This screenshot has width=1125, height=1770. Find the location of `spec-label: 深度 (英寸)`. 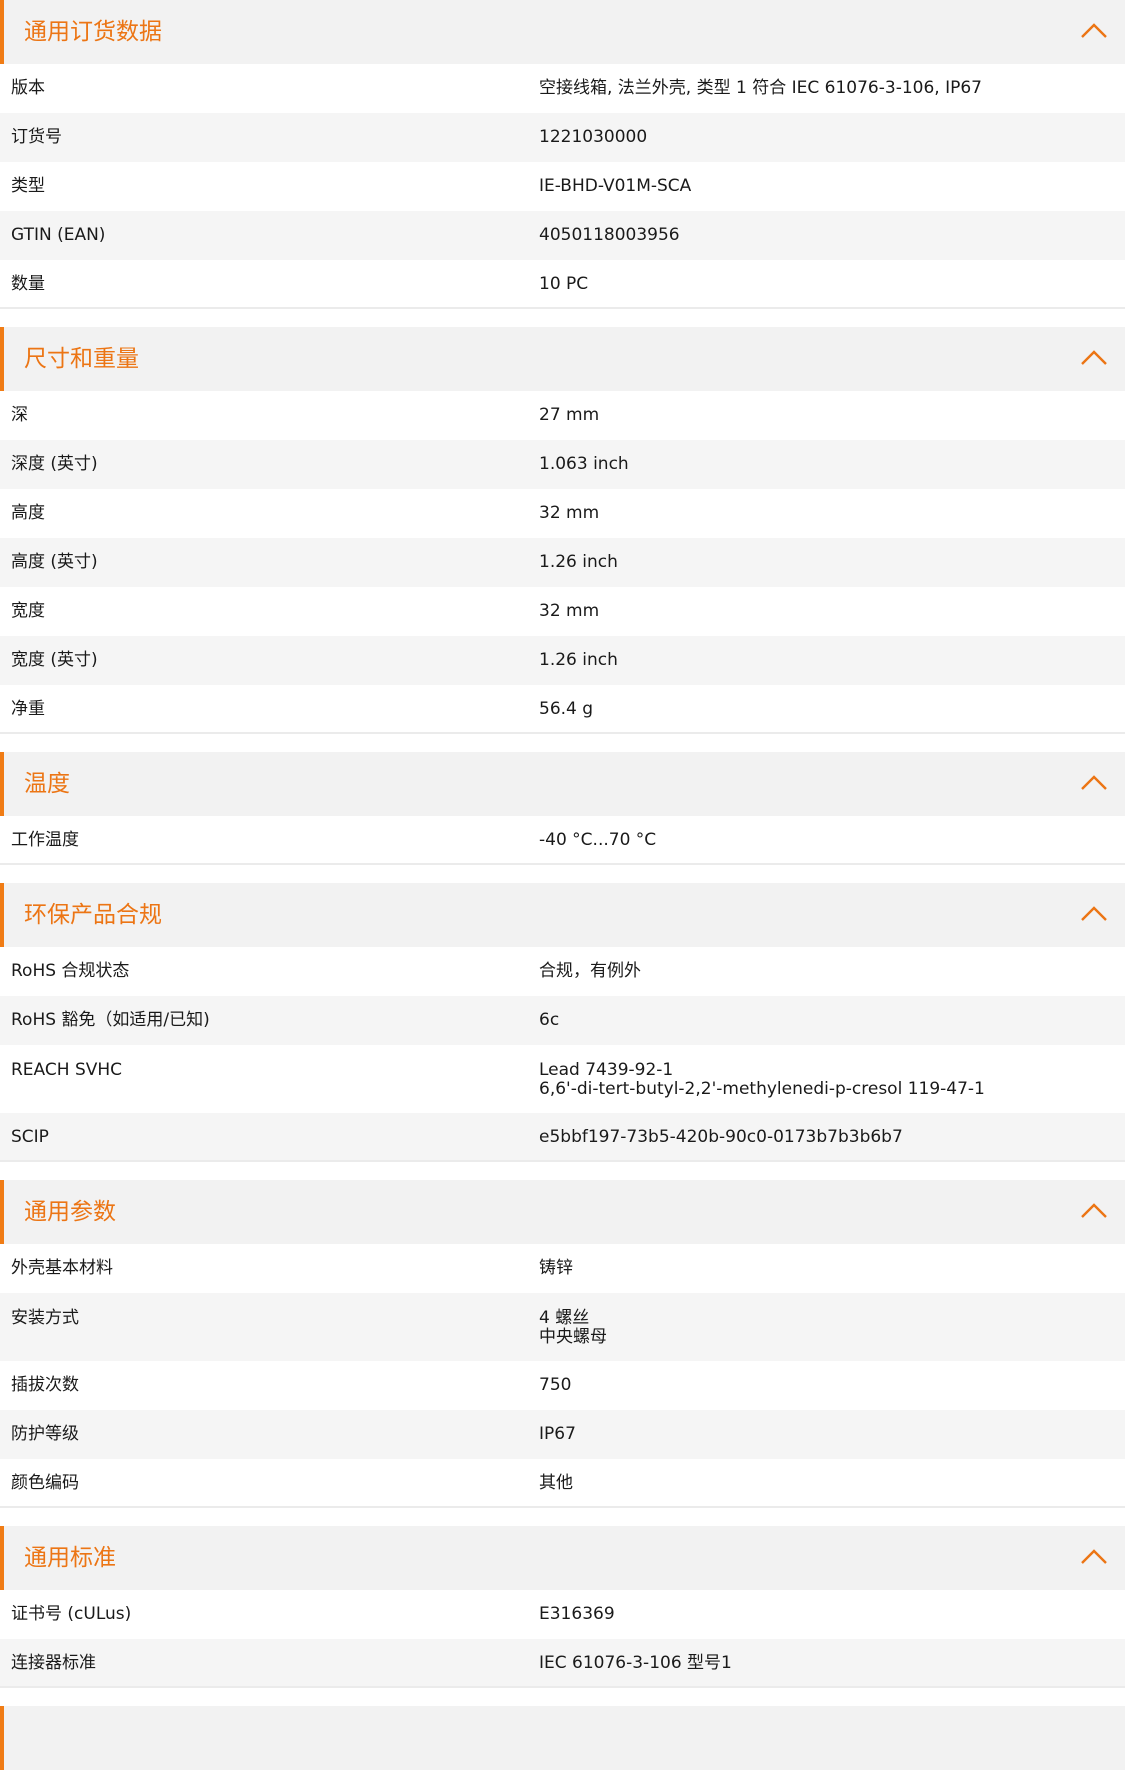

spec-label: 深度 (英寸) is located at coordinates (54, 464).